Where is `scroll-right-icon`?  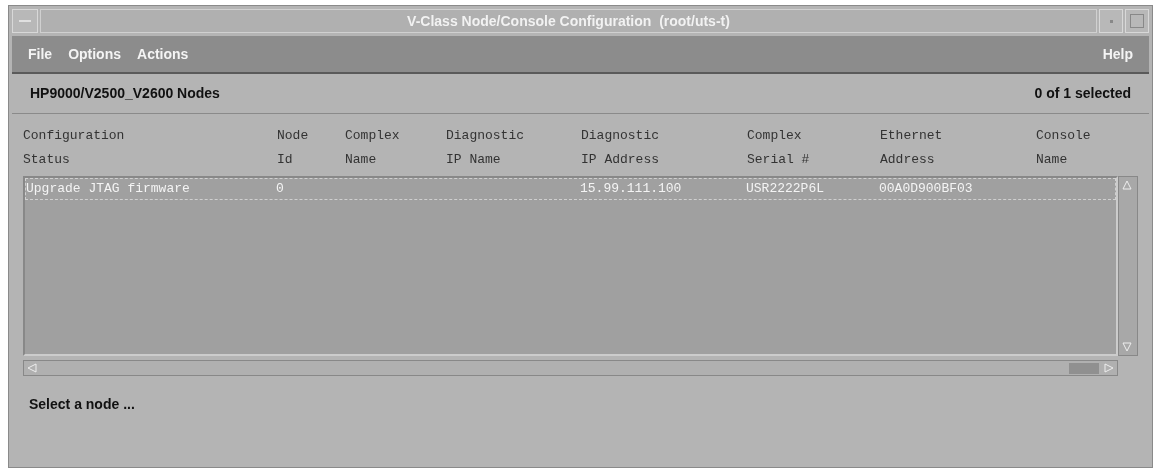
scroll-right-icon is located at coordinates (1109, 368).